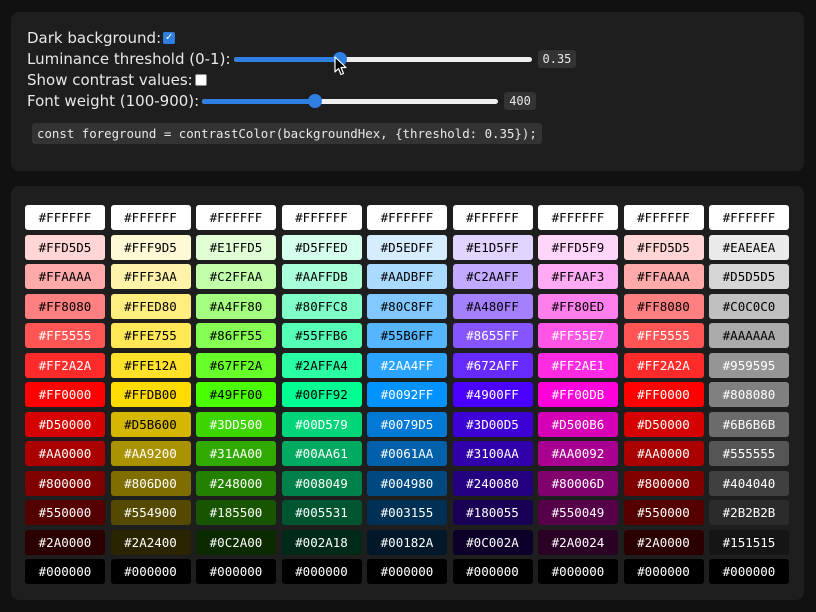 Image resolution: width=816 pixels, height=612 pixels. What do you see at coordinates (407, 453) in the screenshot?
I see `color-swatch: #0061AA` at bounding box center [407, 453].